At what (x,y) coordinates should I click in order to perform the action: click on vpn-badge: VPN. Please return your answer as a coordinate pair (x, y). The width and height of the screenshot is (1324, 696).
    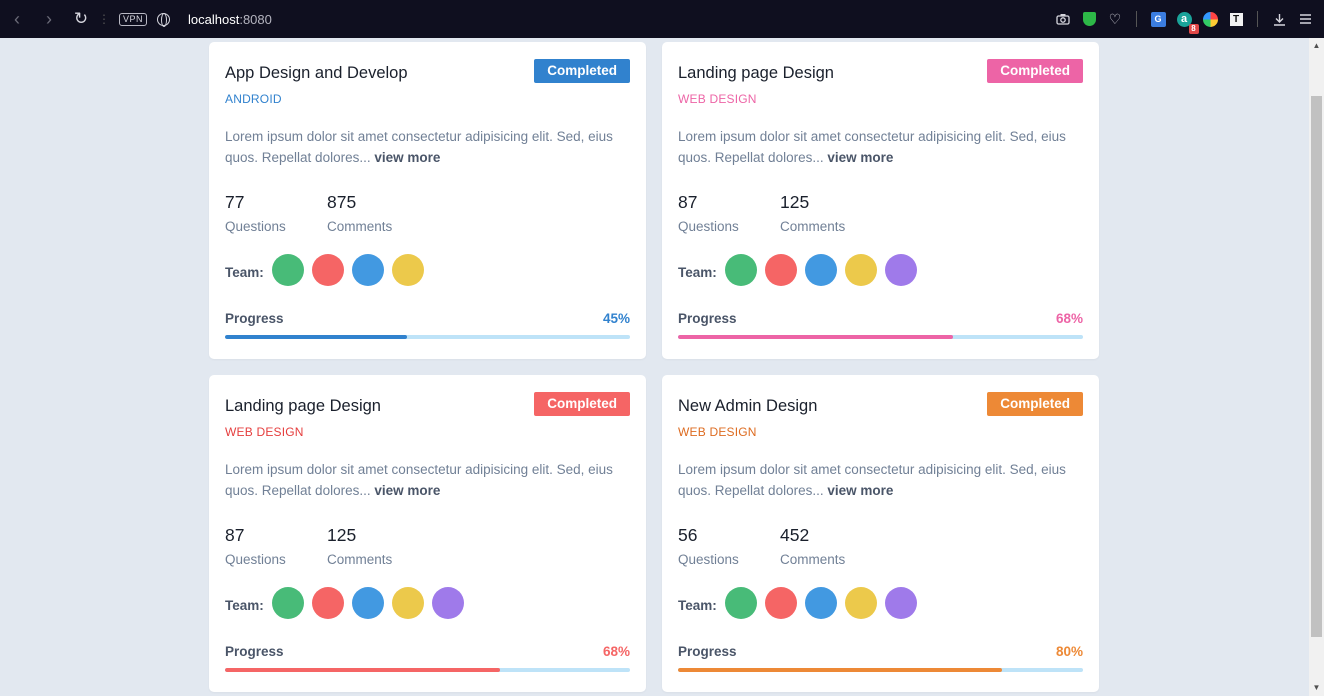
    Looking at the image, I should click on (133, 19).